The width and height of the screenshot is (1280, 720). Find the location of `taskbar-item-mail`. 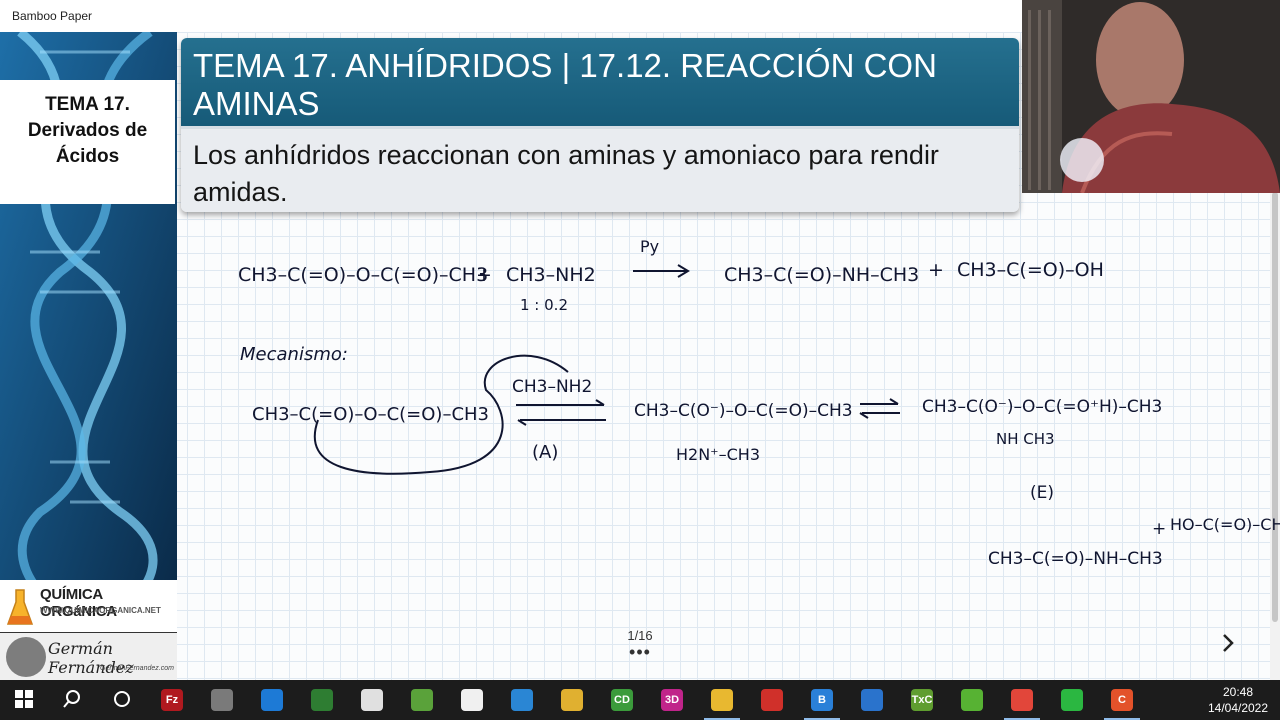

taskbar-item-mail is located at coordinates (522, 700).